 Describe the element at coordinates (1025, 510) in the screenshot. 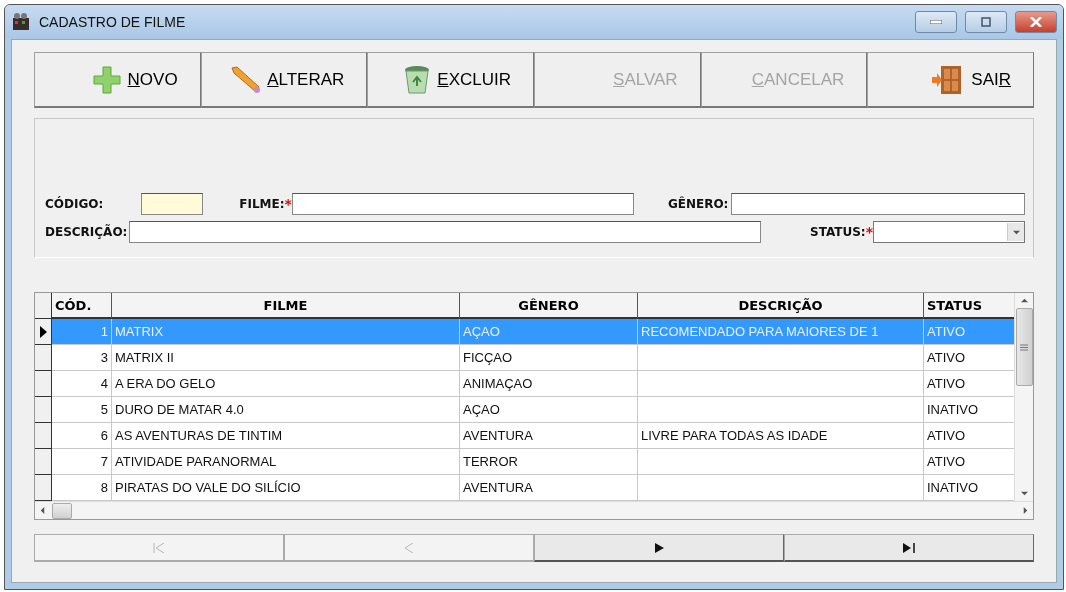

I see `scroll-right-icon` at that location.